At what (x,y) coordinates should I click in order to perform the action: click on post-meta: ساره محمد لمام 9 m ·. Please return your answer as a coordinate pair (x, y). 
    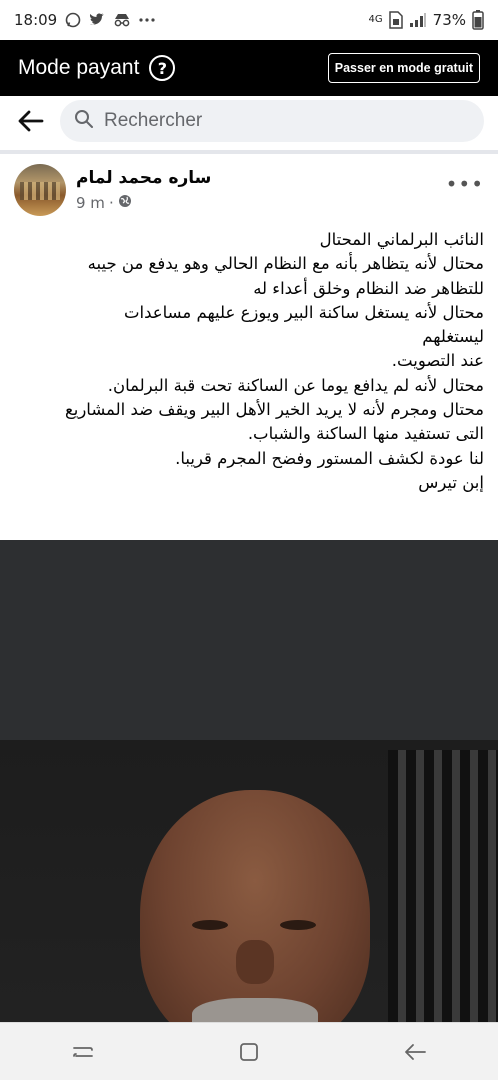
    Looking at the image, I should click on (143, 190).